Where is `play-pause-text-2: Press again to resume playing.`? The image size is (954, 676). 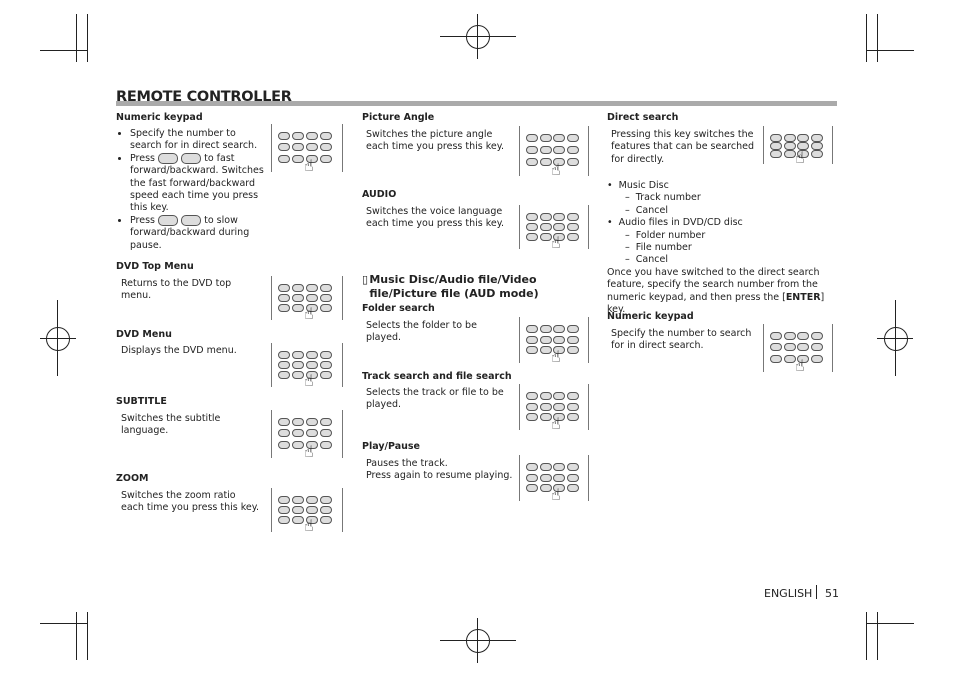
play-pause-text-2: Press again to resume playing. is located at coordinates (439, 475).